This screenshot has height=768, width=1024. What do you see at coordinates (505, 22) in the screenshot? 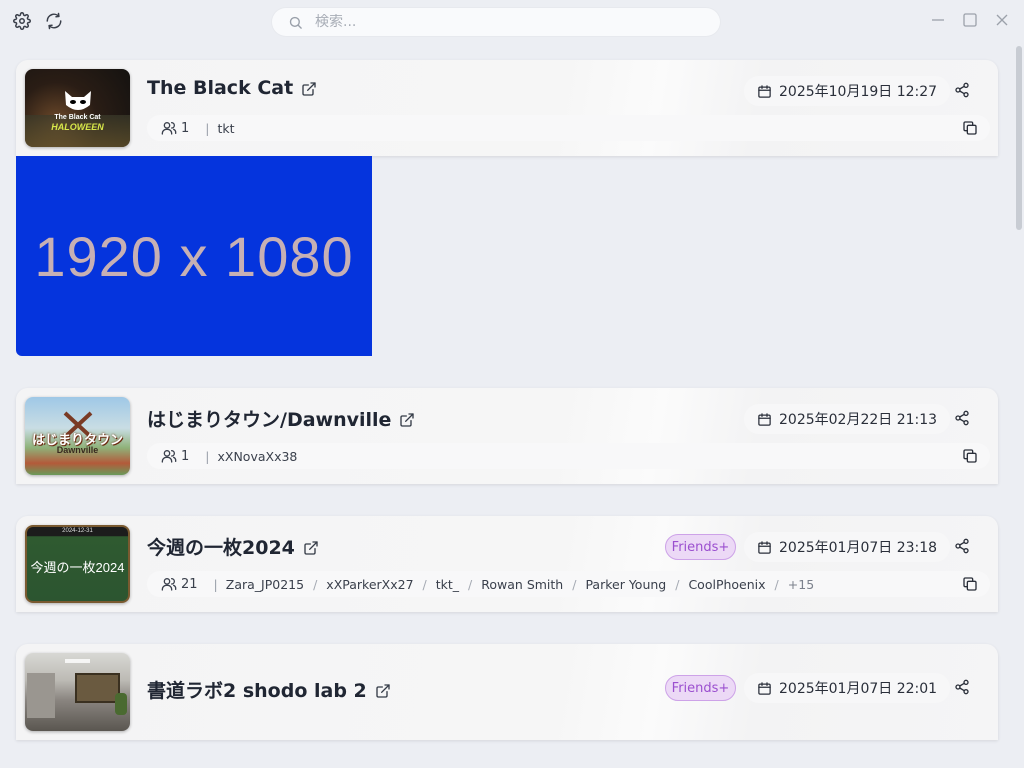
I see `search-input` at bounding box center [505, 22].